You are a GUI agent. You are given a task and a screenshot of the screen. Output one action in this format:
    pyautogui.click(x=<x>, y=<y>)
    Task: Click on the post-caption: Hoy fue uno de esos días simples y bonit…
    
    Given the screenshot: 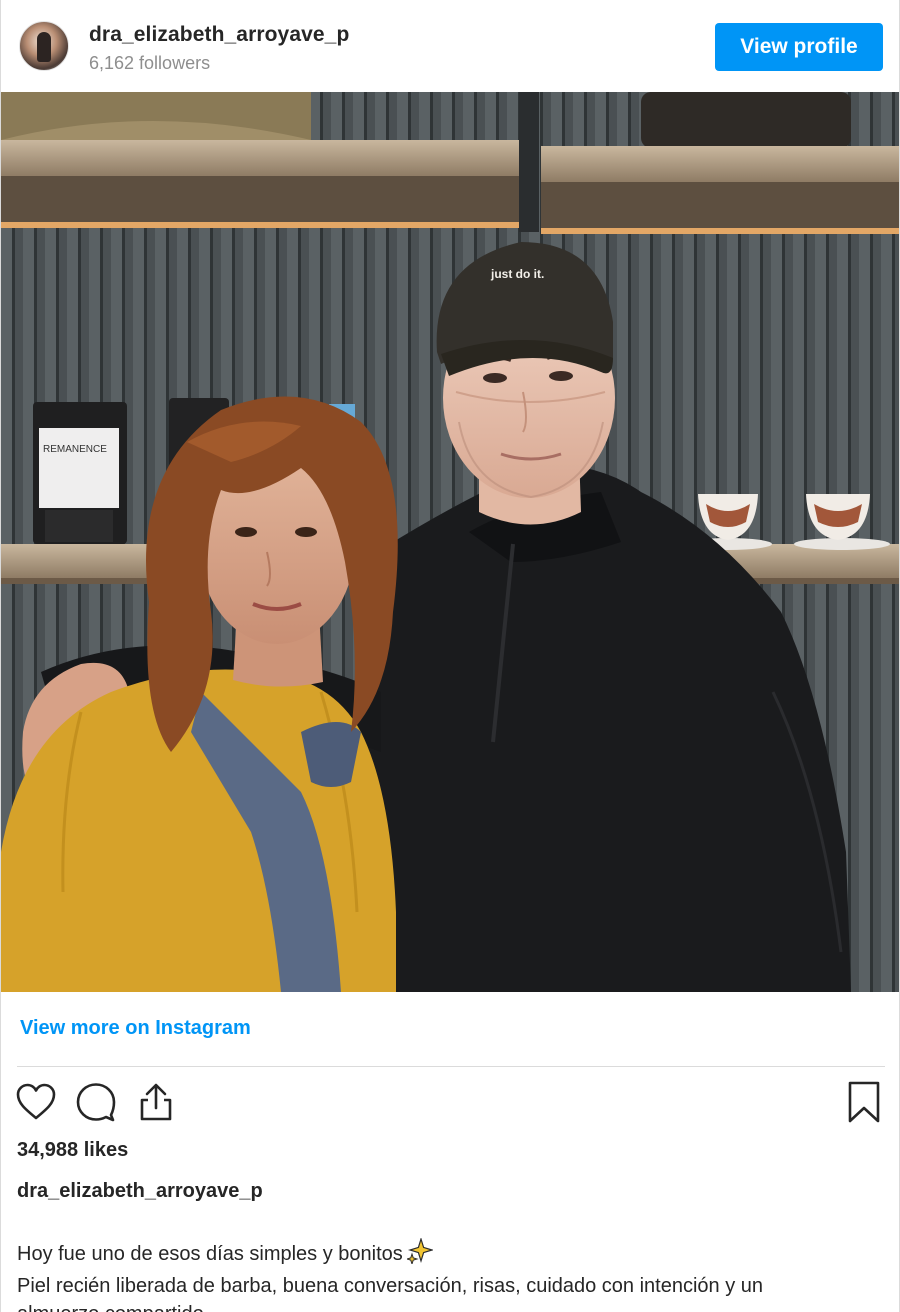 What is the action you would take?
    pyautogui.click(x=452, y=1274)
    